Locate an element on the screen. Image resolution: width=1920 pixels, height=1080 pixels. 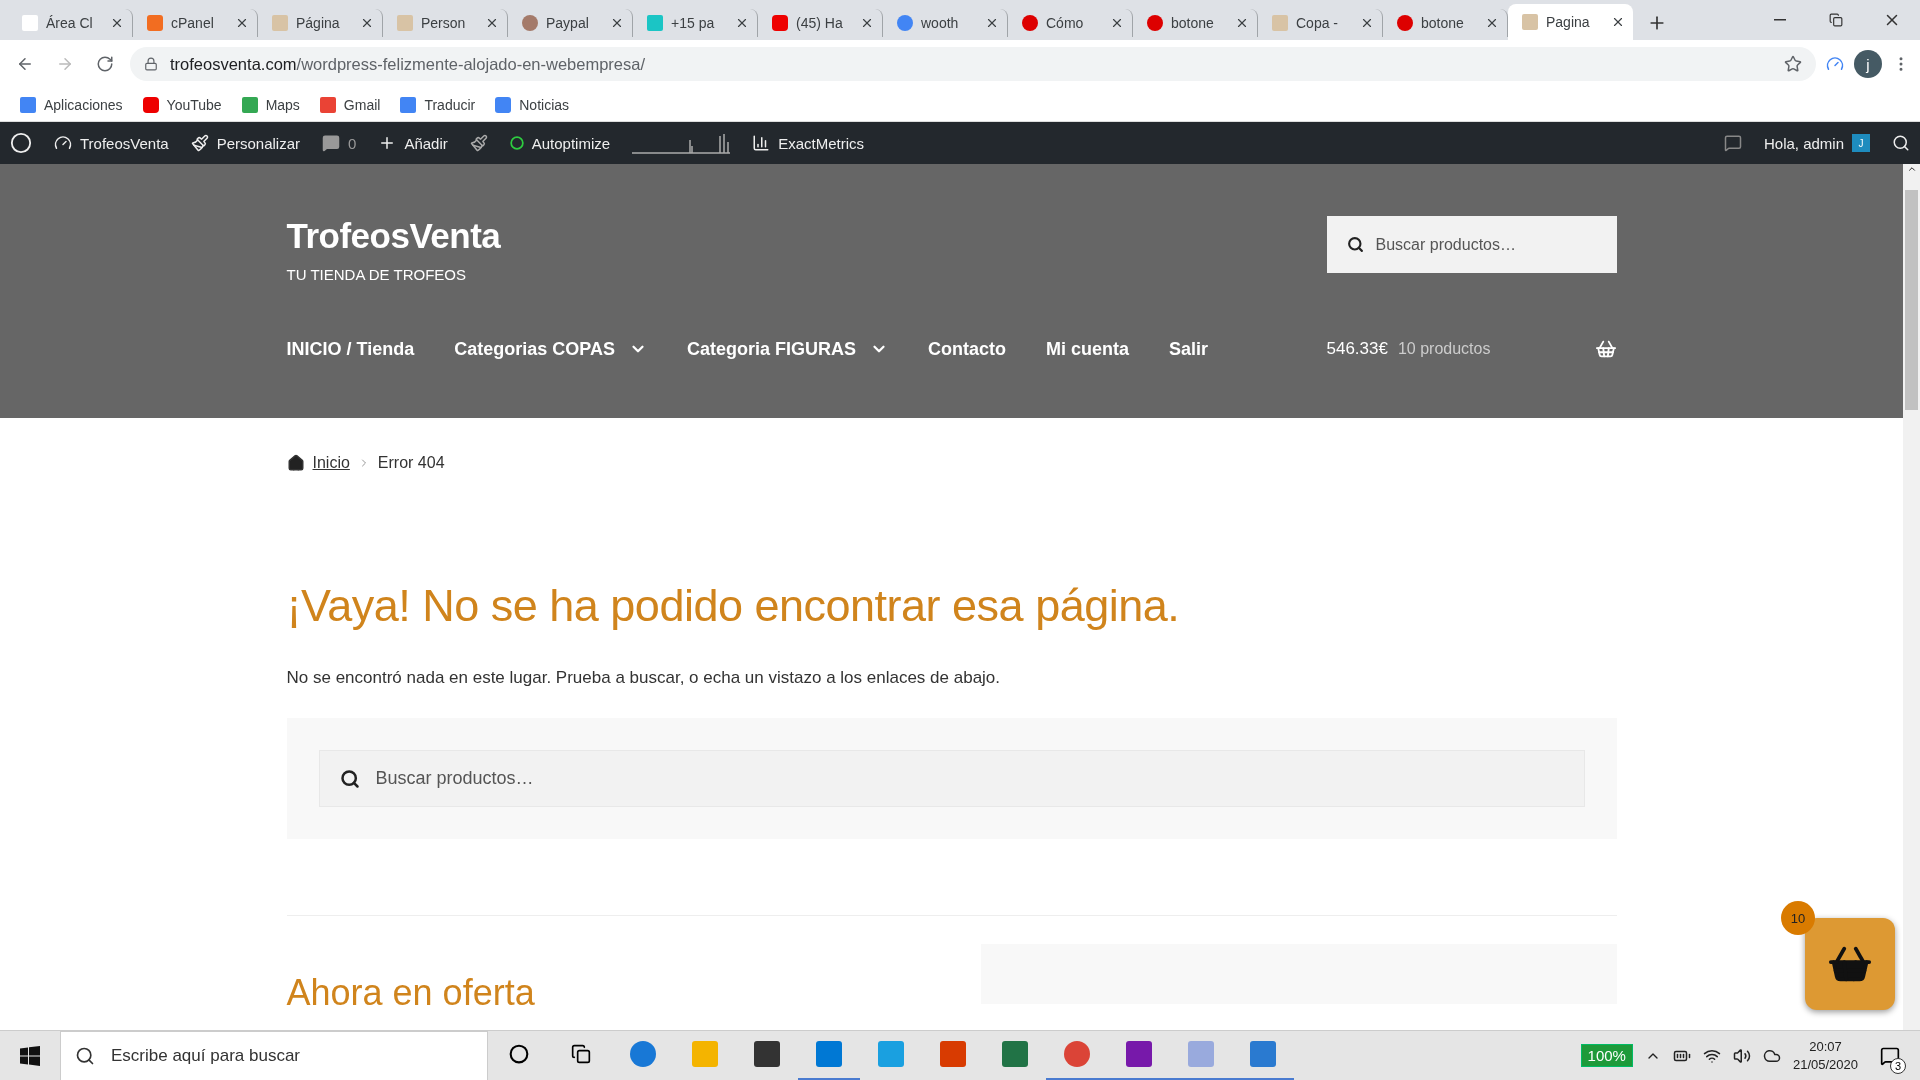
autoptimize-link: Autoptimize is located at coordinates (560, 143).